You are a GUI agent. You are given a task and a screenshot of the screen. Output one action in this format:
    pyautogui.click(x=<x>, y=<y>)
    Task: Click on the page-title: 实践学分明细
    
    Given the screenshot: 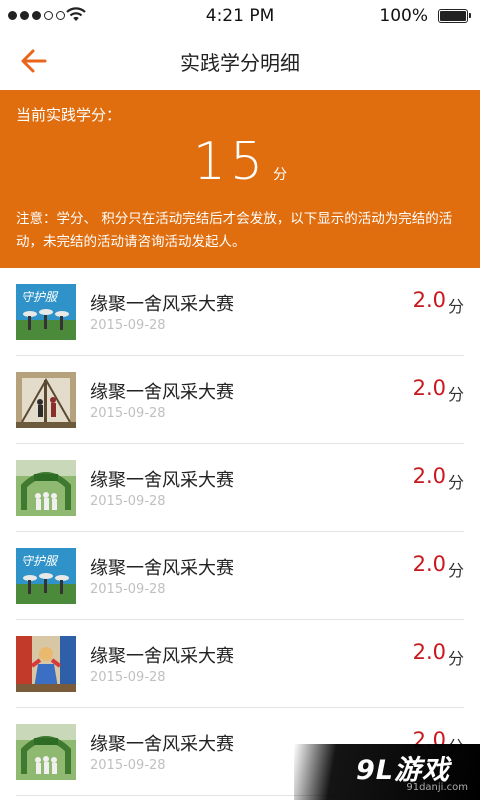 What is the action you would take?
    pyautogui.click(x=240, y=63)
    